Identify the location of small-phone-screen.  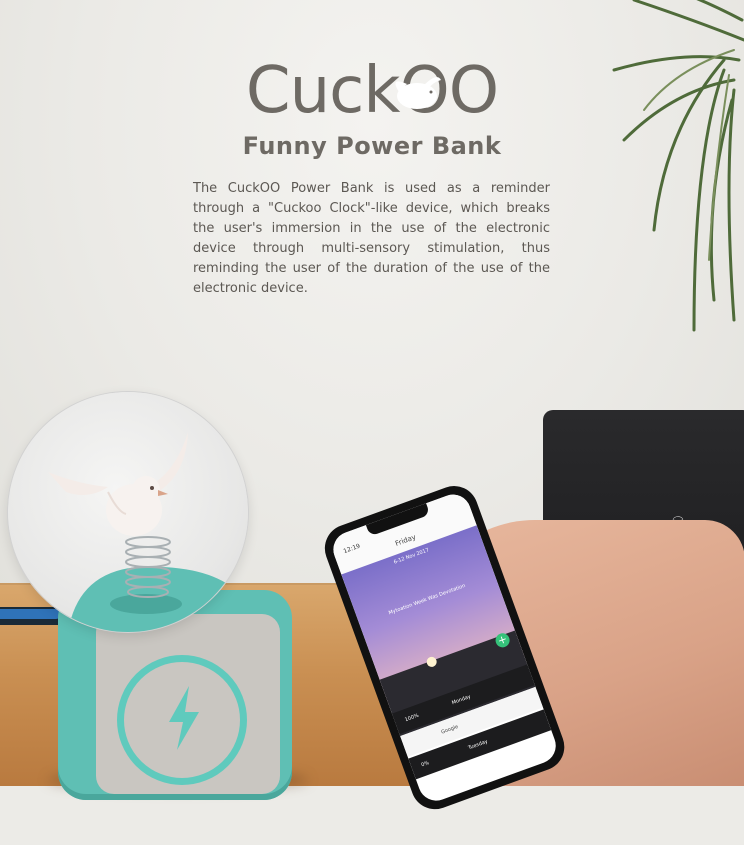
(30, 614).